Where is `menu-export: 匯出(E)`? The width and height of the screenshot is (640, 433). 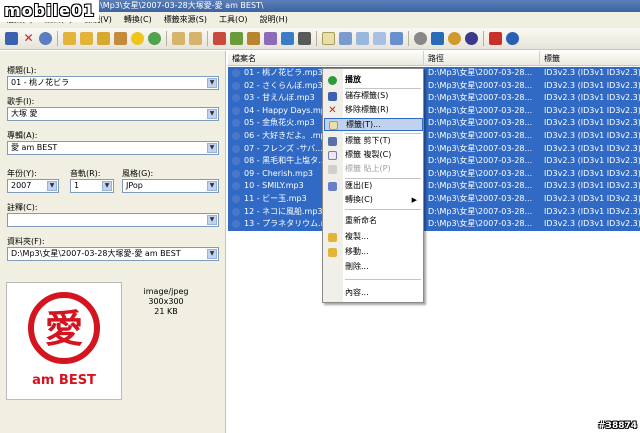 menu-export: 匯出(E) is located at coordinates (373, 186).